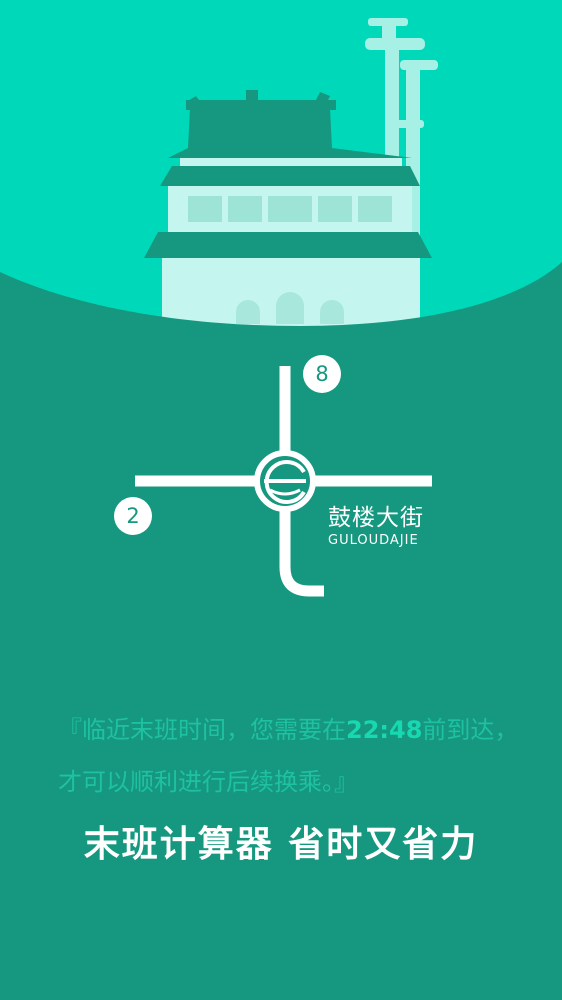 The image size is (562, 1000). I want to click on line-2-badge: 2, so click(133, 516).